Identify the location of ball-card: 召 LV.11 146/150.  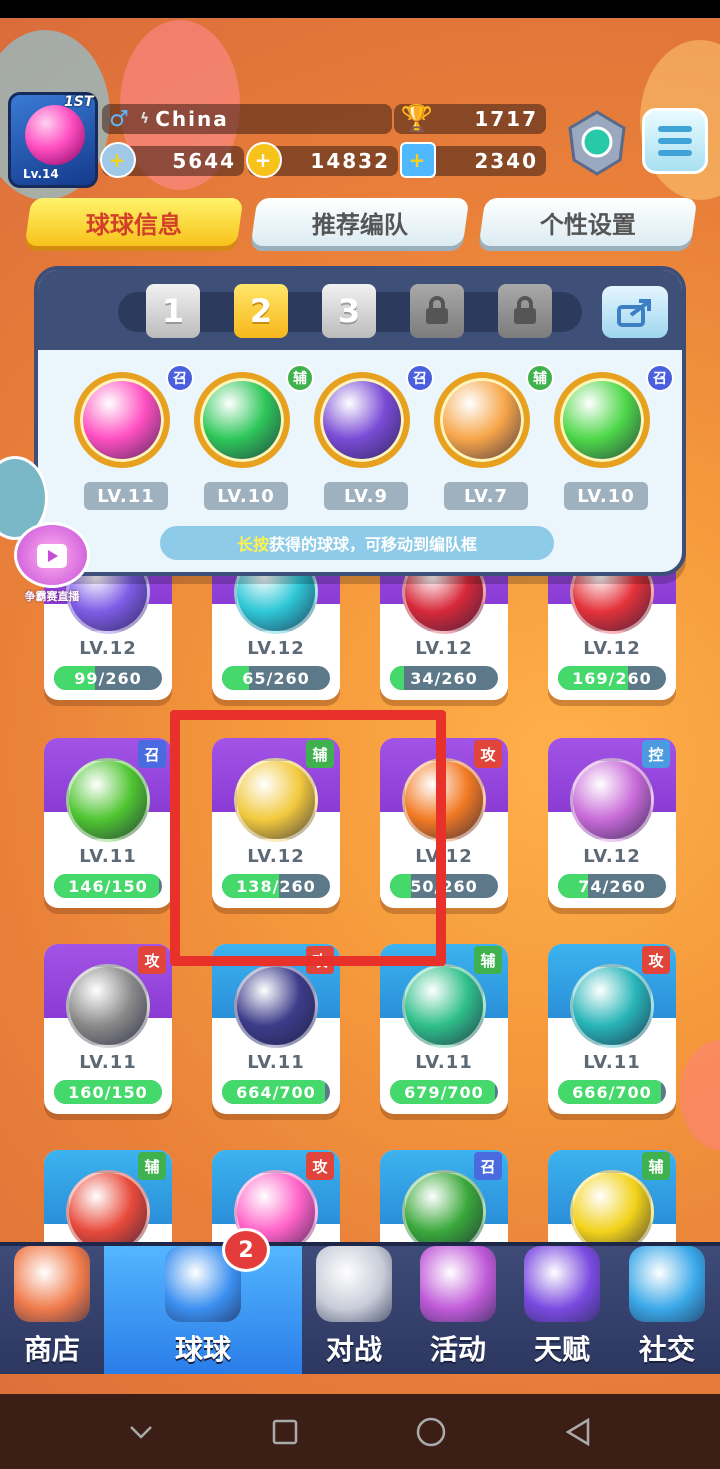
(108, 823).